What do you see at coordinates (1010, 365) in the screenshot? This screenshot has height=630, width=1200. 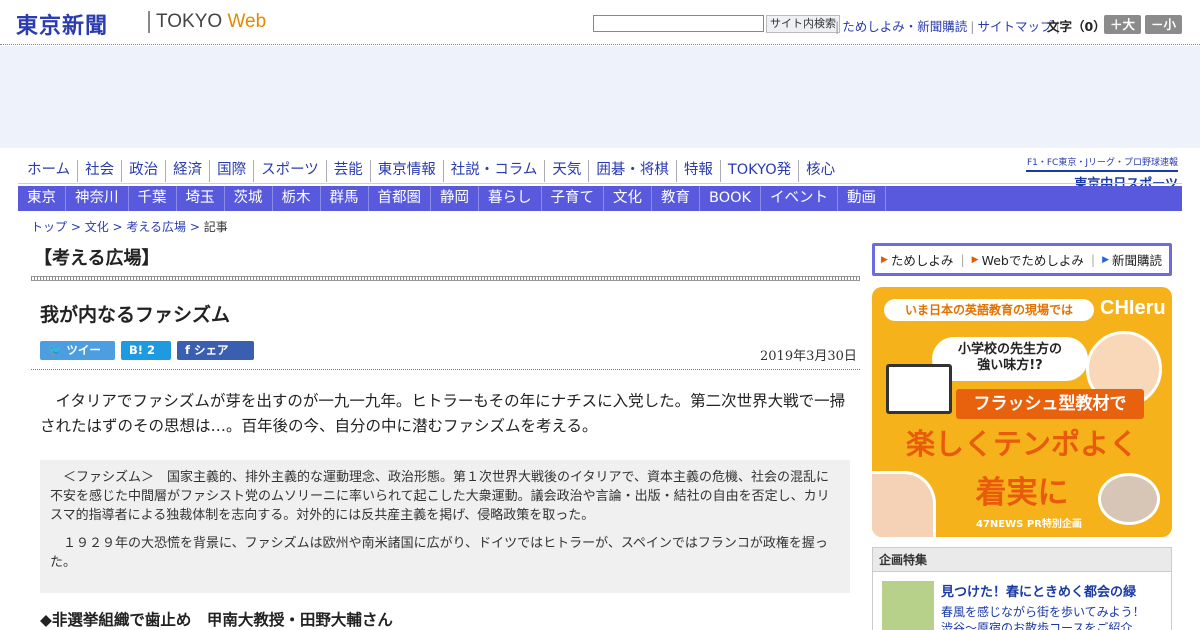 I see `bubble-line-2: 強い味方!?` at bounding box center [1010, 365].